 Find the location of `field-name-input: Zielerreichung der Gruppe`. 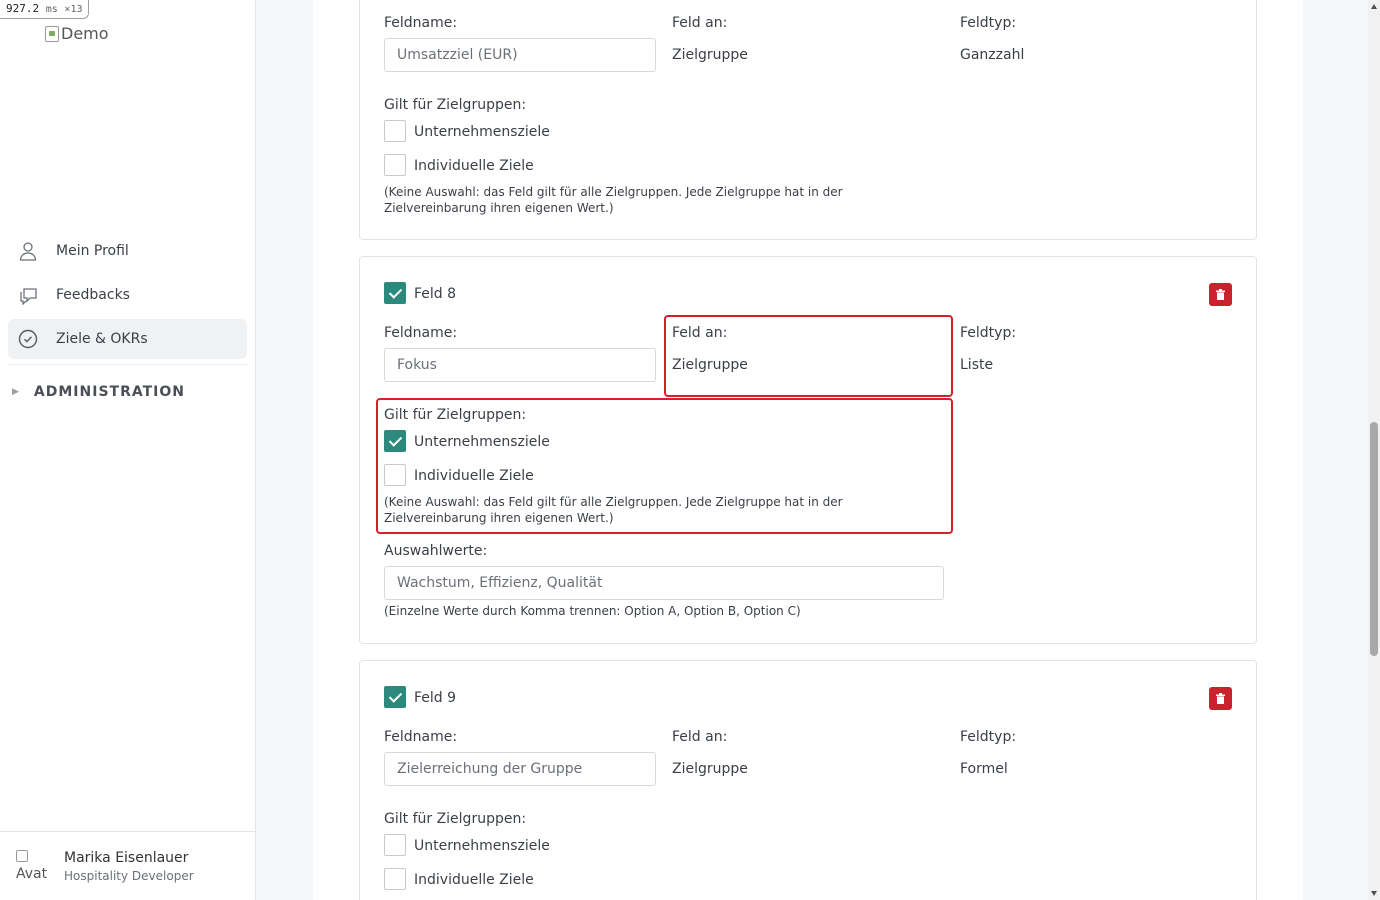

field-name-input: Zielerreichung der Gruppe is located at coordinates (520, 769).